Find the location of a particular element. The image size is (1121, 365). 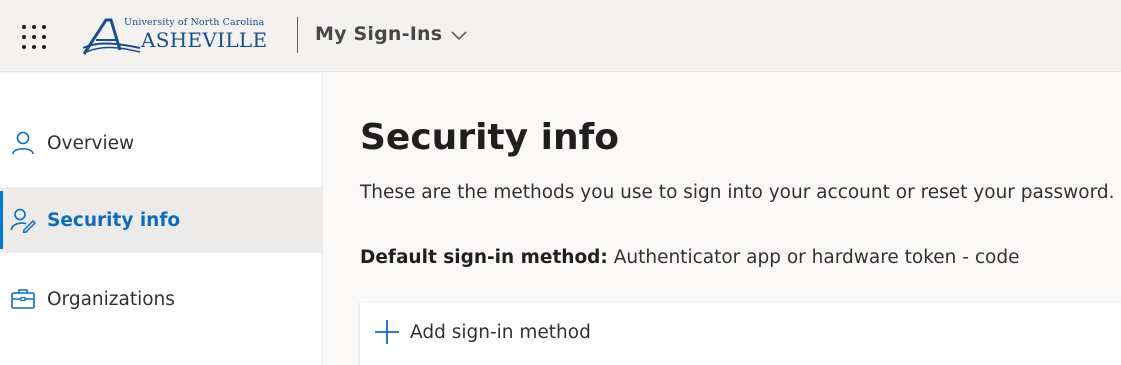

sidebar-item-label: Organizations is located at coordinates (111, 299).